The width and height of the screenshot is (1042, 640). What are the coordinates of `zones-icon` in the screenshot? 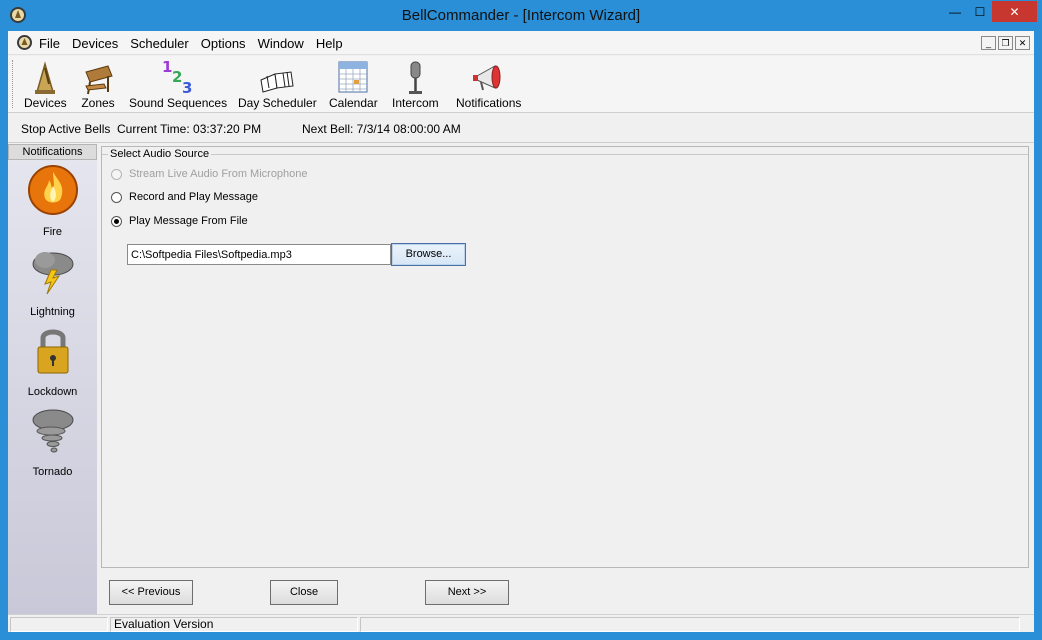 It's located at (99, 80).